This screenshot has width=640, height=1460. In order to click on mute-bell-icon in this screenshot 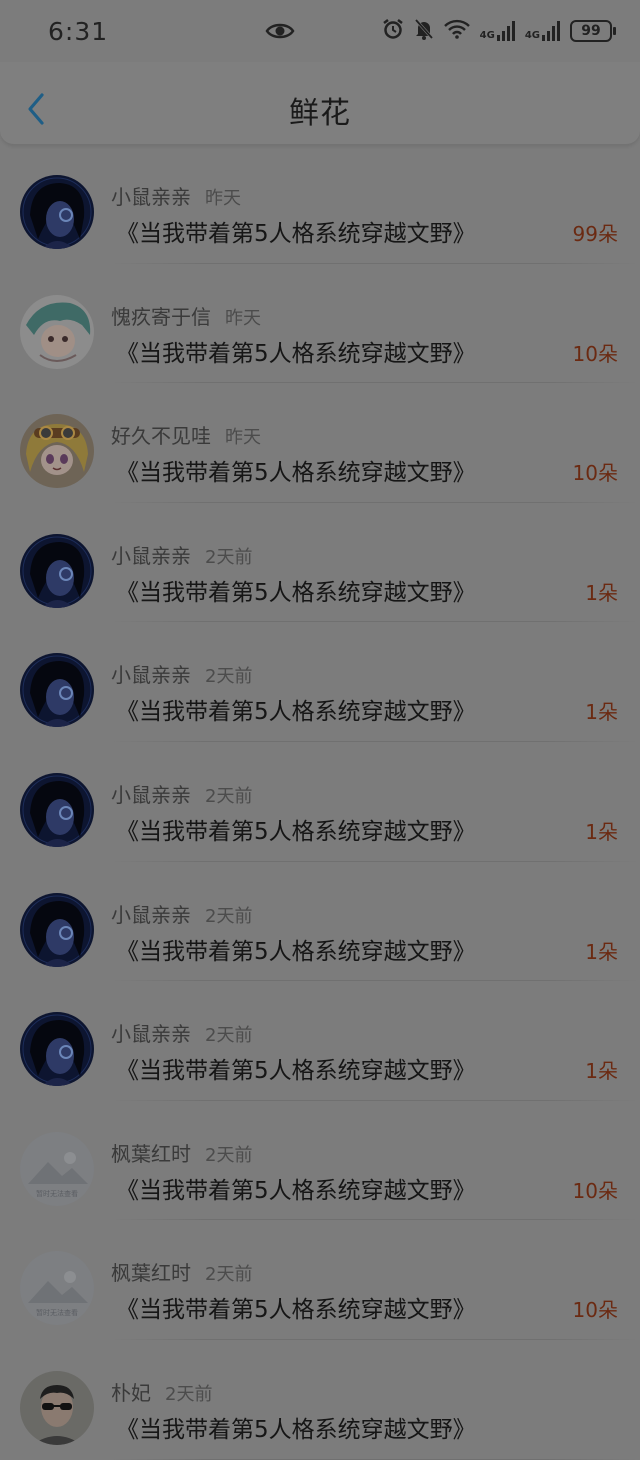, I will do `click(424, 31)`.